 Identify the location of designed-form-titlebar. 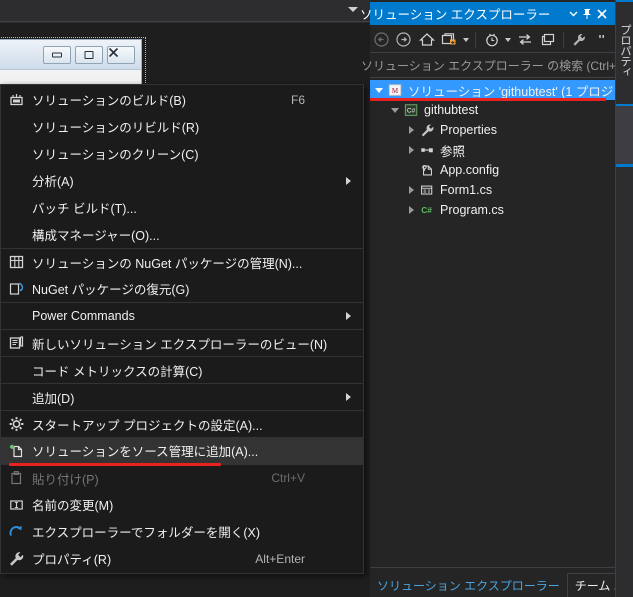
(70, 55).